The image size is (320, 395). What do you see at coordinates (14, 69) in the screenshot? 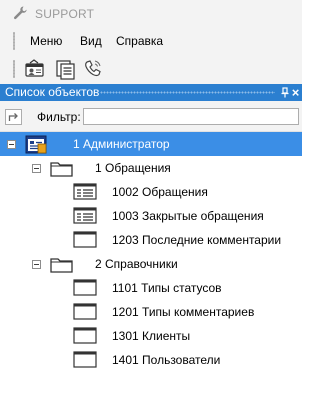
I see `toolbar-grip` at bounding box center [14, 69].